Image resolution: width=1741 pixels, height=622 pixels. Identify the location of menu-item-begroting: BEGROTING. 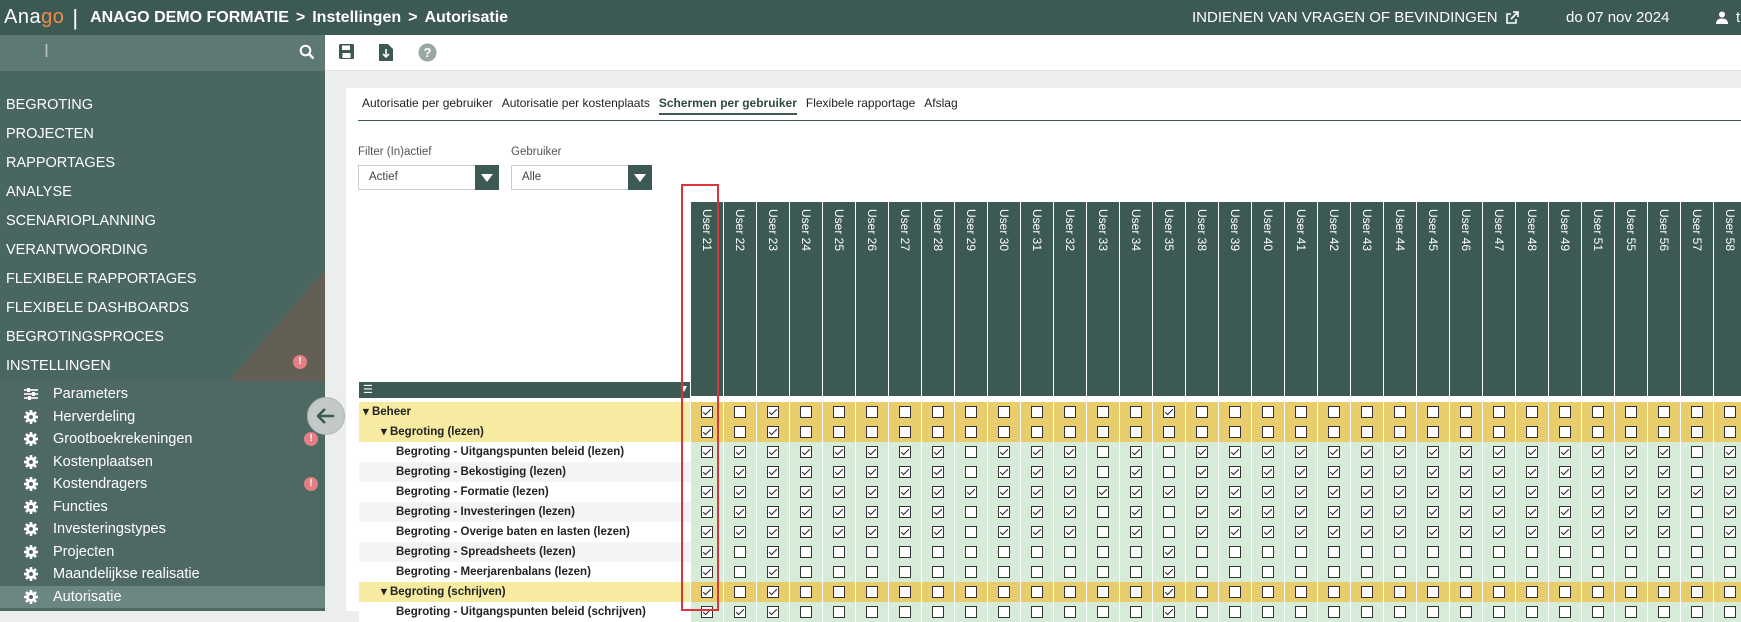
(101, 105).